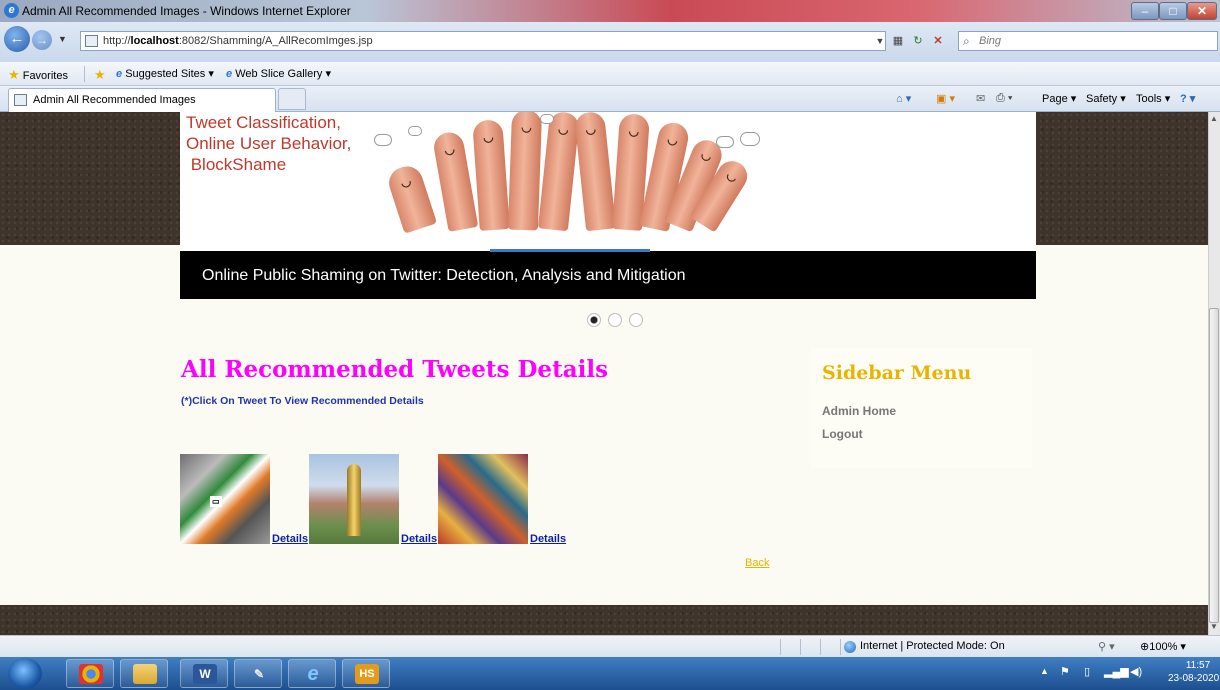 Image resolution: width=1220 pixels, height=690 pixels. What do you see at coordinates (1202, 11) in the screenshot?
I see `close-window-button: ✕` at bounding box center [1202, 11].